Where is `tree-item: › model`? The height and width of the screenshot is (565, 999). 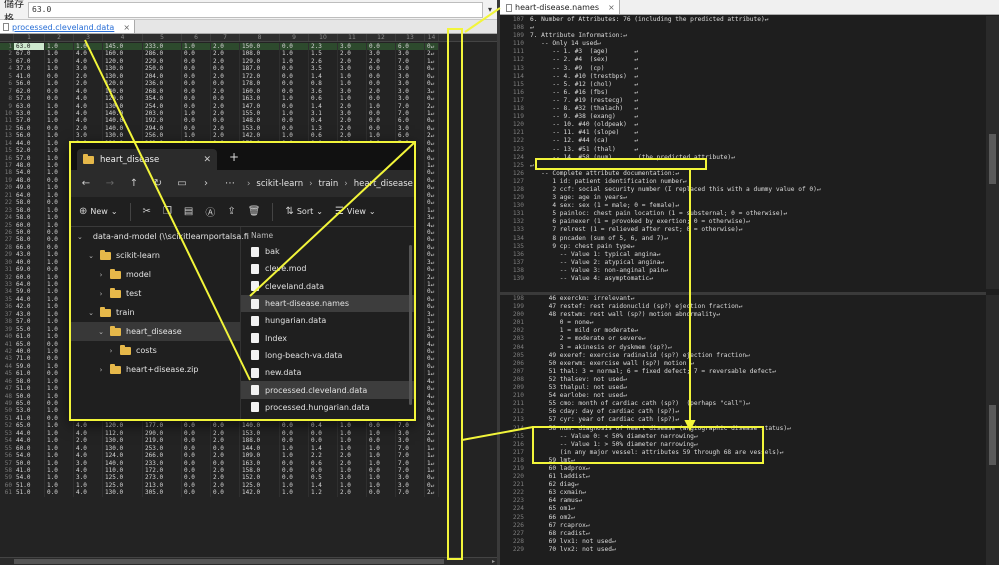
tree-item: › model is located at coordinates (155, 274).